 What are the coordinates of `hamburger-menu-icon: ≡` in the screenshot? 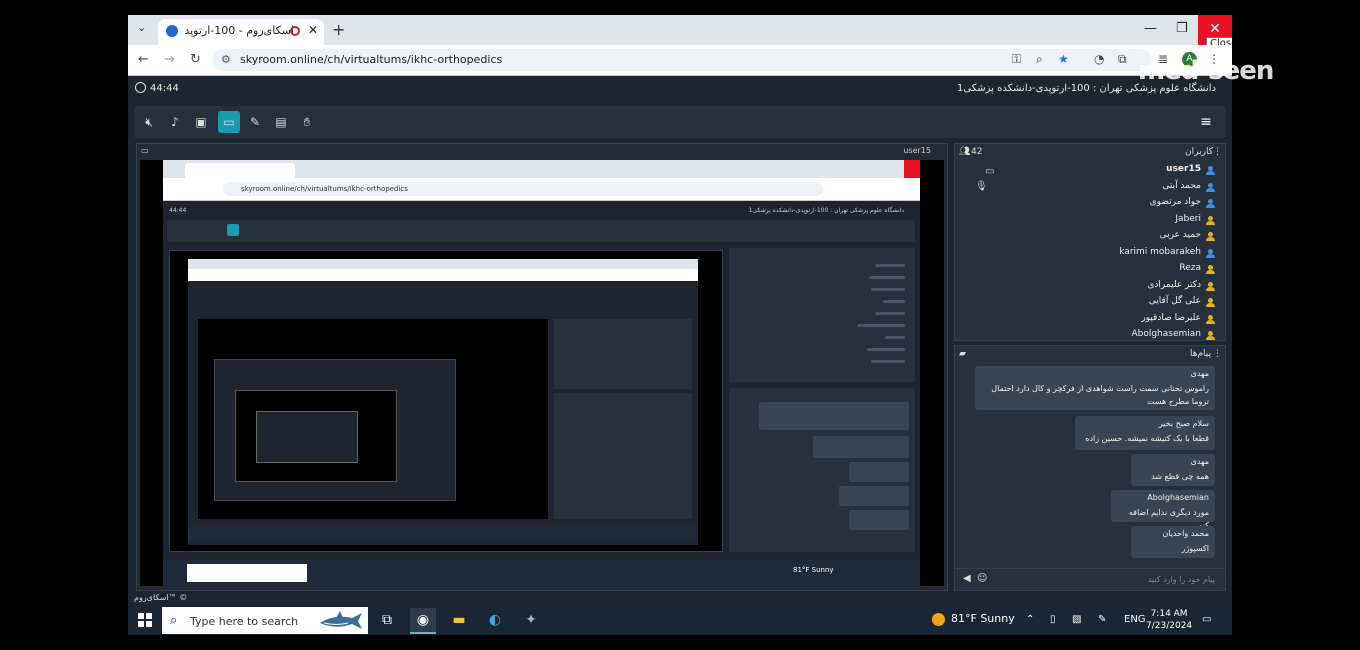 It's located at (1206, 122).